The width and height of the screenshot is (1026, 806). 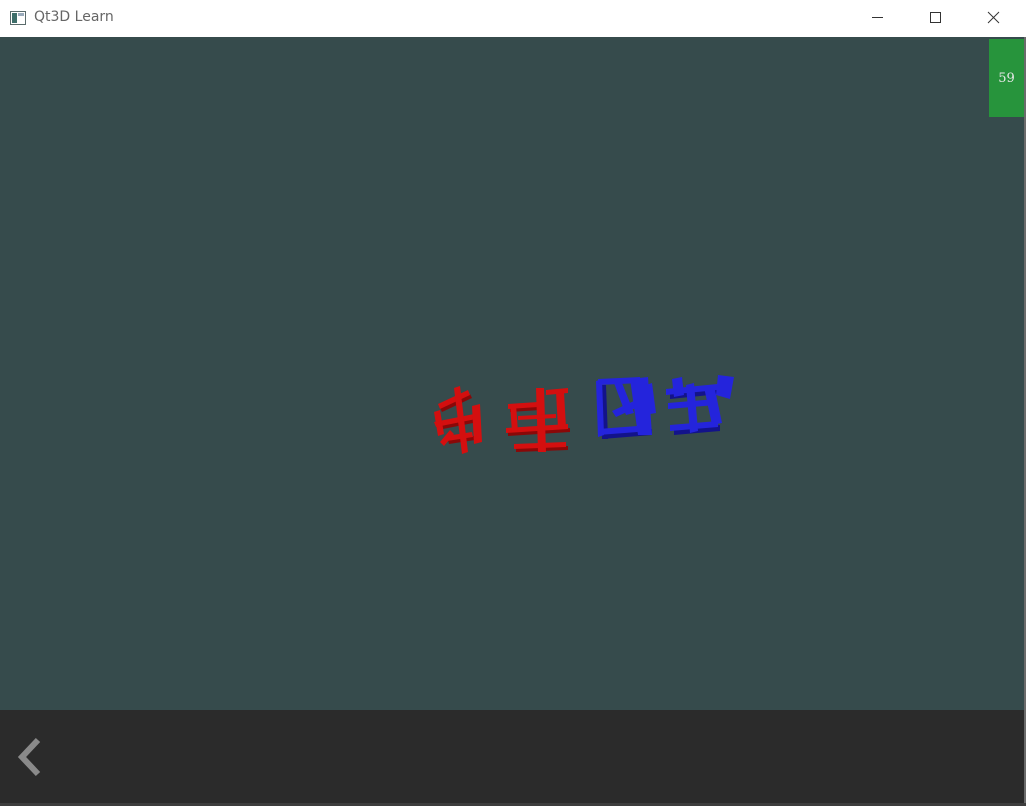 What do you see at coordinates (18, 17) in the screenshot?
I see `app-icon` at bounding box center [18, 17].